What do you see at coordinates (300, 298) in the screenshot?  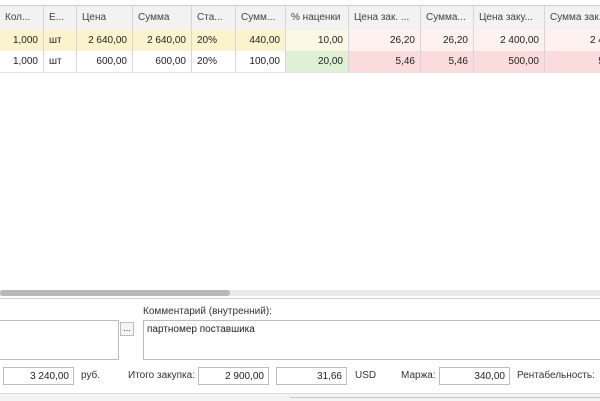 I see `panel-divider` at bounding box center [300, 298].